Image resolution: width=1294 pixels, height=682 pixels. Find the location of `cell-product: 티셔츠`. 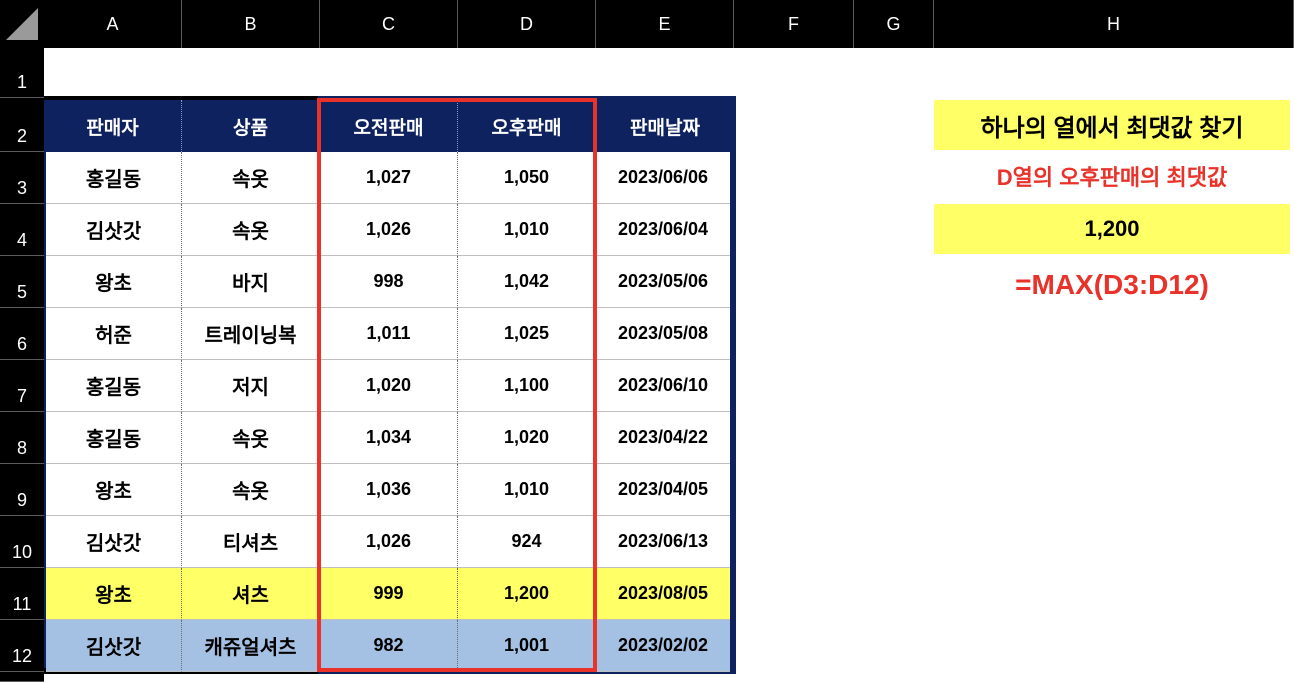

cell-product: 티셔츠 is located at coordinates (251, 542).